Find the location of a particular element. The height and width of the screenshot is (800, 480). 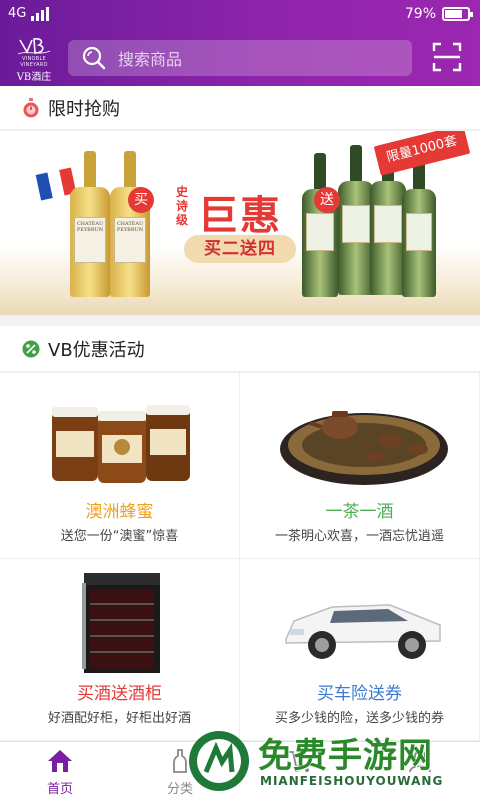

home-icon is located at coordinates (60, 761).